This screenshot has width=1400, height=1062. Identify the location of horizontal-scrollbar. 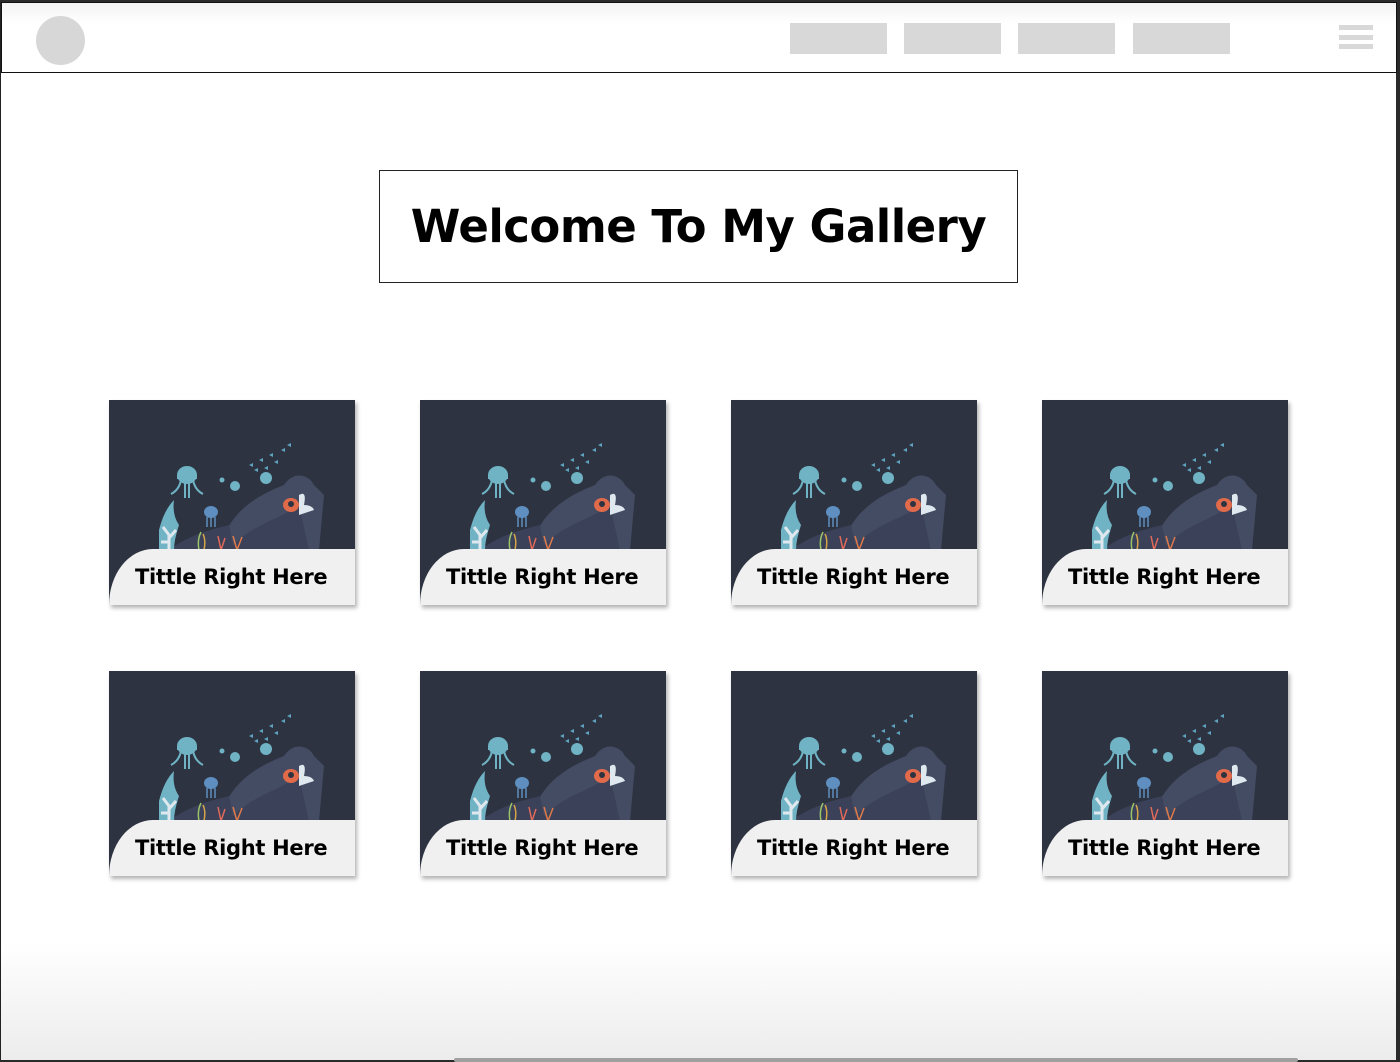
(876, 1060).